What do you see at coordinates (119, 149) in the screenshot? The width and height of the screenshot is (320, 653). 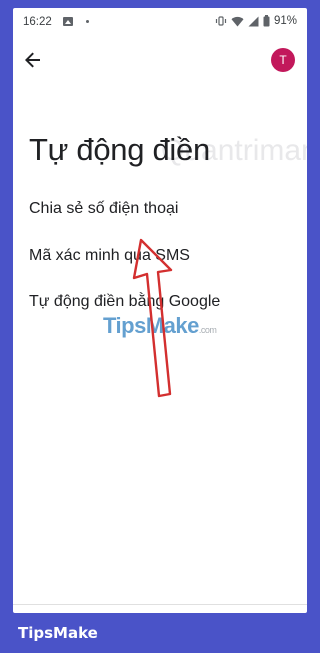 I see `page-title: Tự động điền` at bounding box center [119, 149].